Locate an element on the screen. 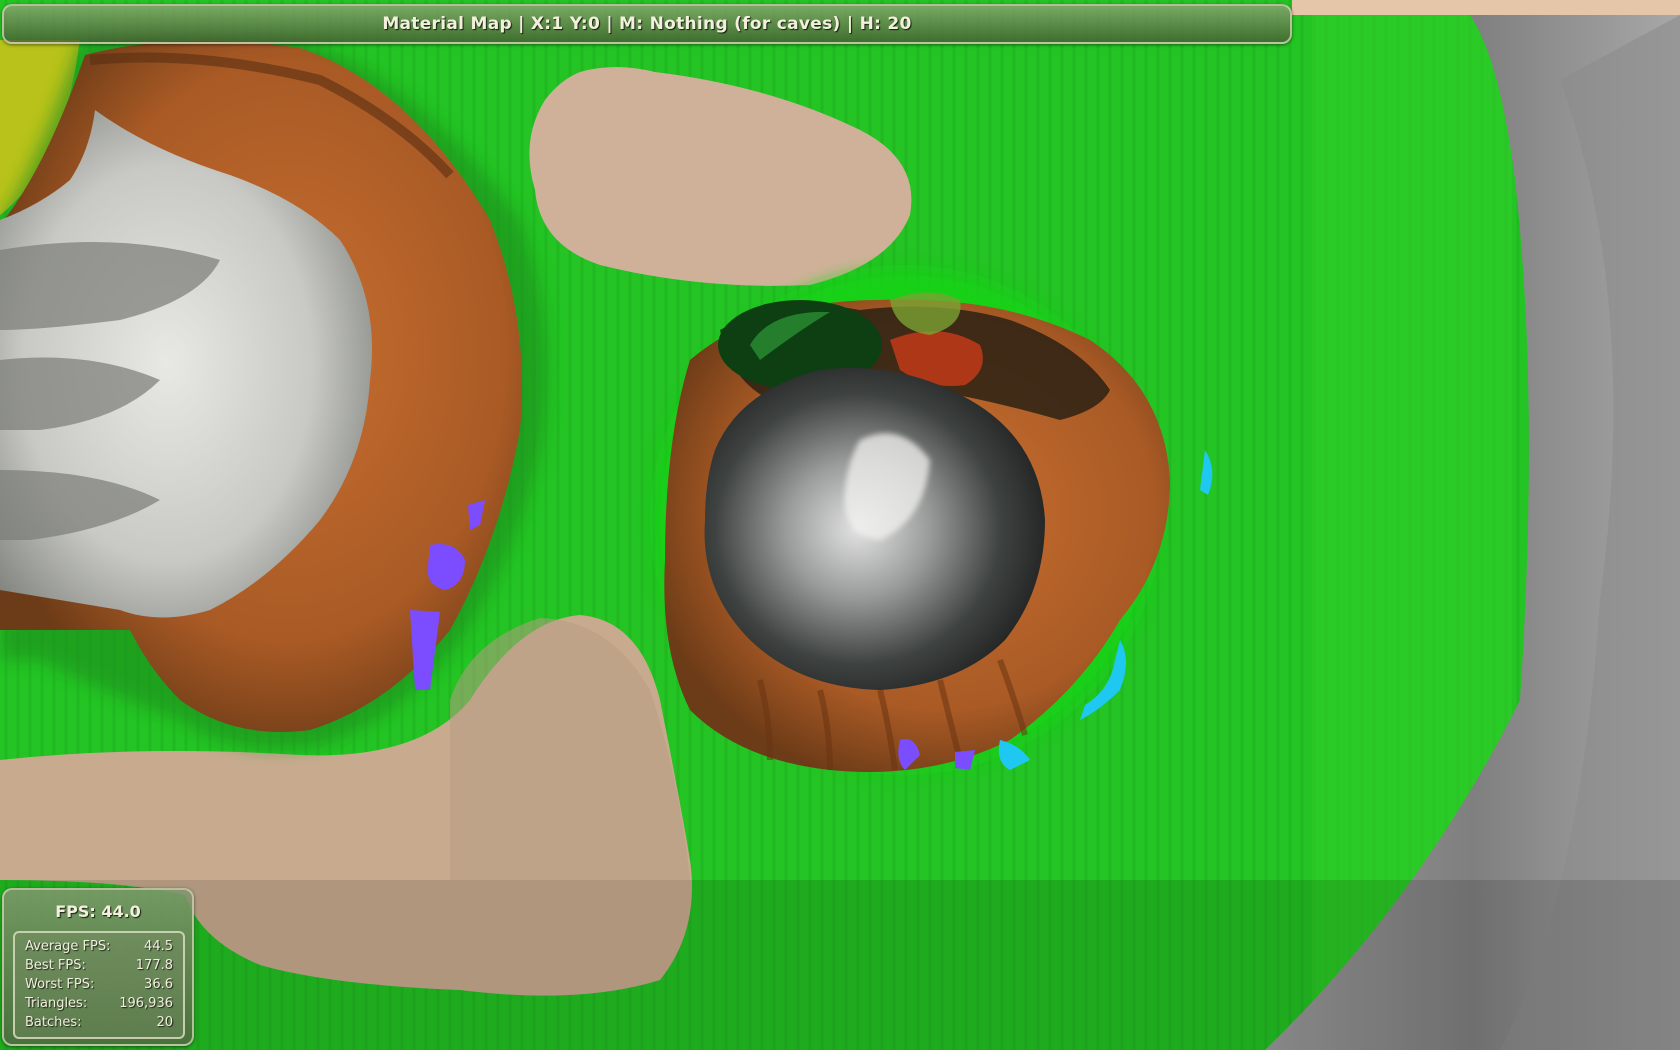 Image resolution: width=1680 pixels, height=1050 pixels. stat-row-best-fps: Best FPS: 177.8 is located at coordinates (99, 965).